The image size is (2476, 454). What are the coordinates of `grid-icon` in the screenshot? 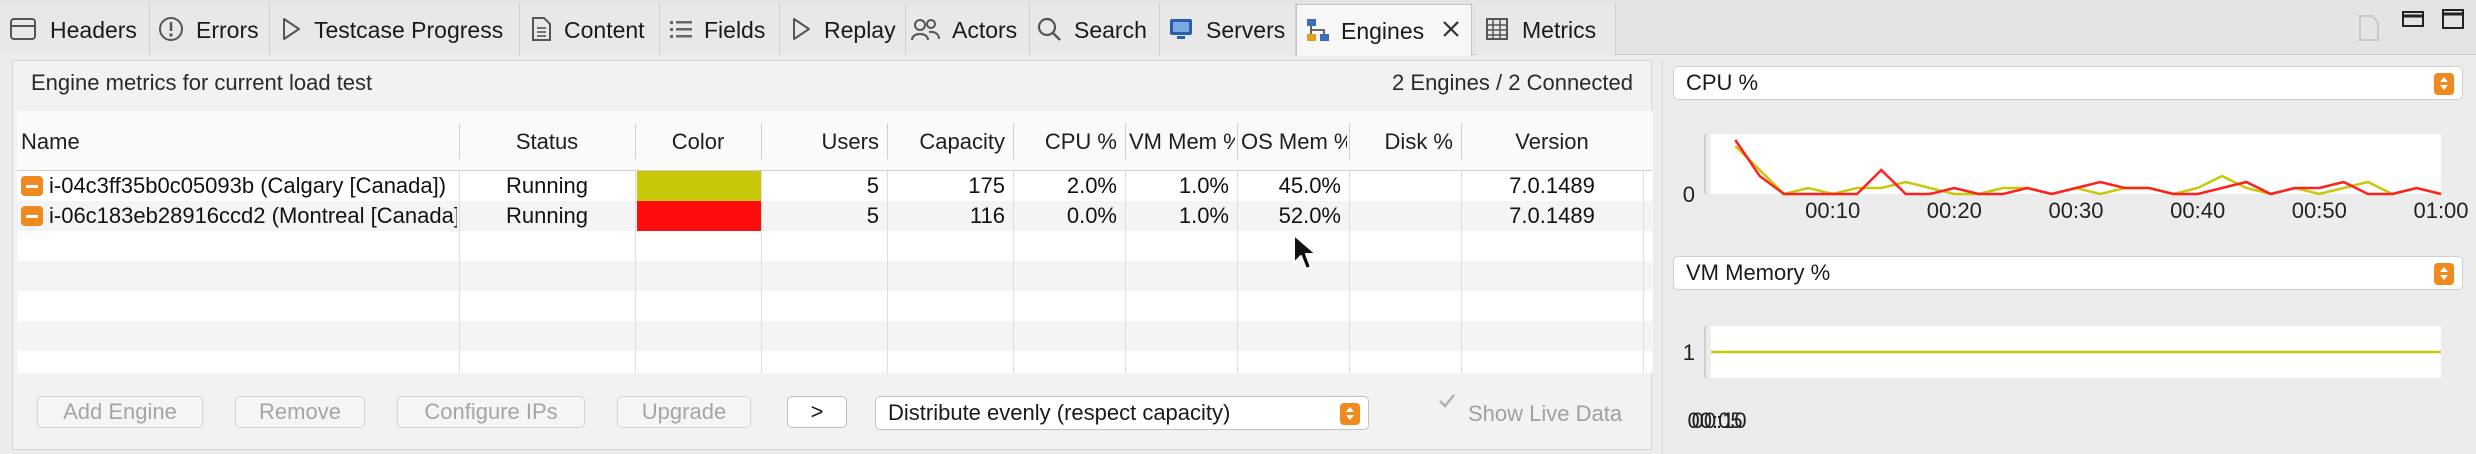 It's located at (1497, 29).